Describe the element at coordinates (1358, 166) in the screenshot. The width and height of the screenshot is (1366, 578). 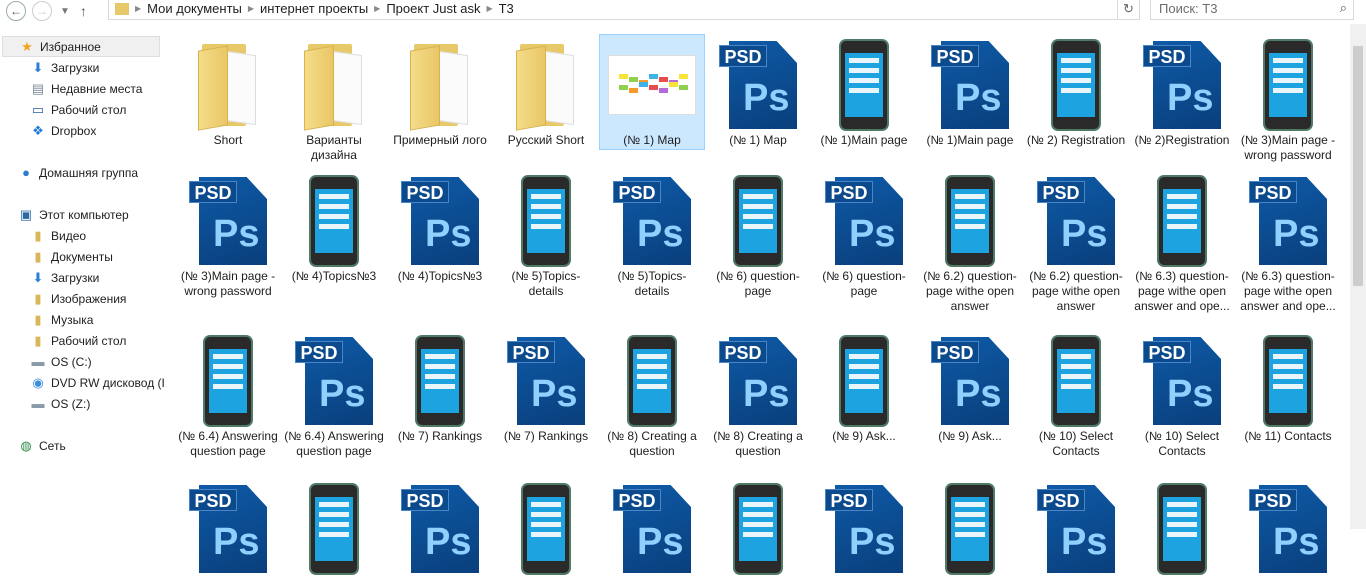
I see `scrollbar-thumb` at that location.